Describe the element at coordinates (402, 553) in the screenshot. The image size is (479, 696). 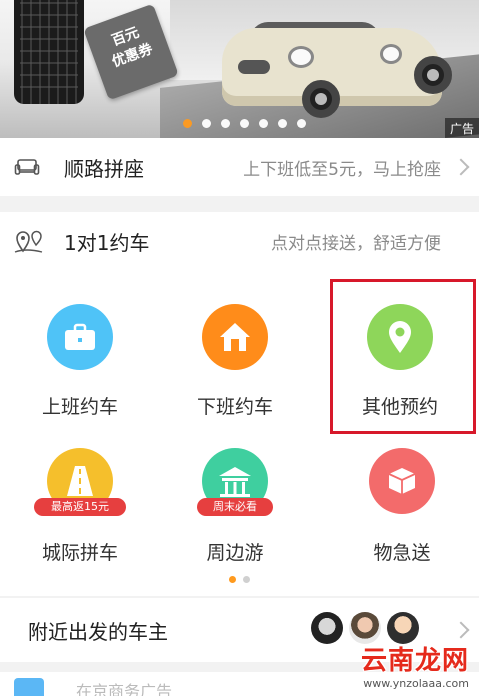
I see `service-label: 物急送` at that location.